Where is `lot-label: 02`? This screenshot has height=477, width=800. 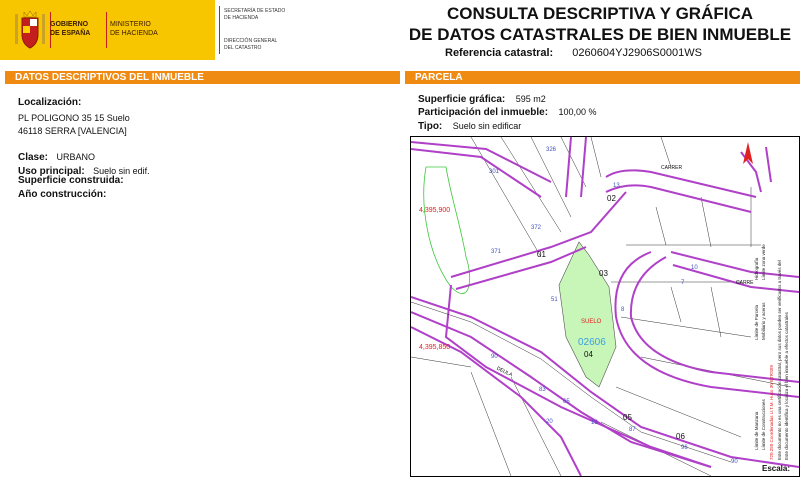
lot-label: 02 is located at coordinates (611, 198).